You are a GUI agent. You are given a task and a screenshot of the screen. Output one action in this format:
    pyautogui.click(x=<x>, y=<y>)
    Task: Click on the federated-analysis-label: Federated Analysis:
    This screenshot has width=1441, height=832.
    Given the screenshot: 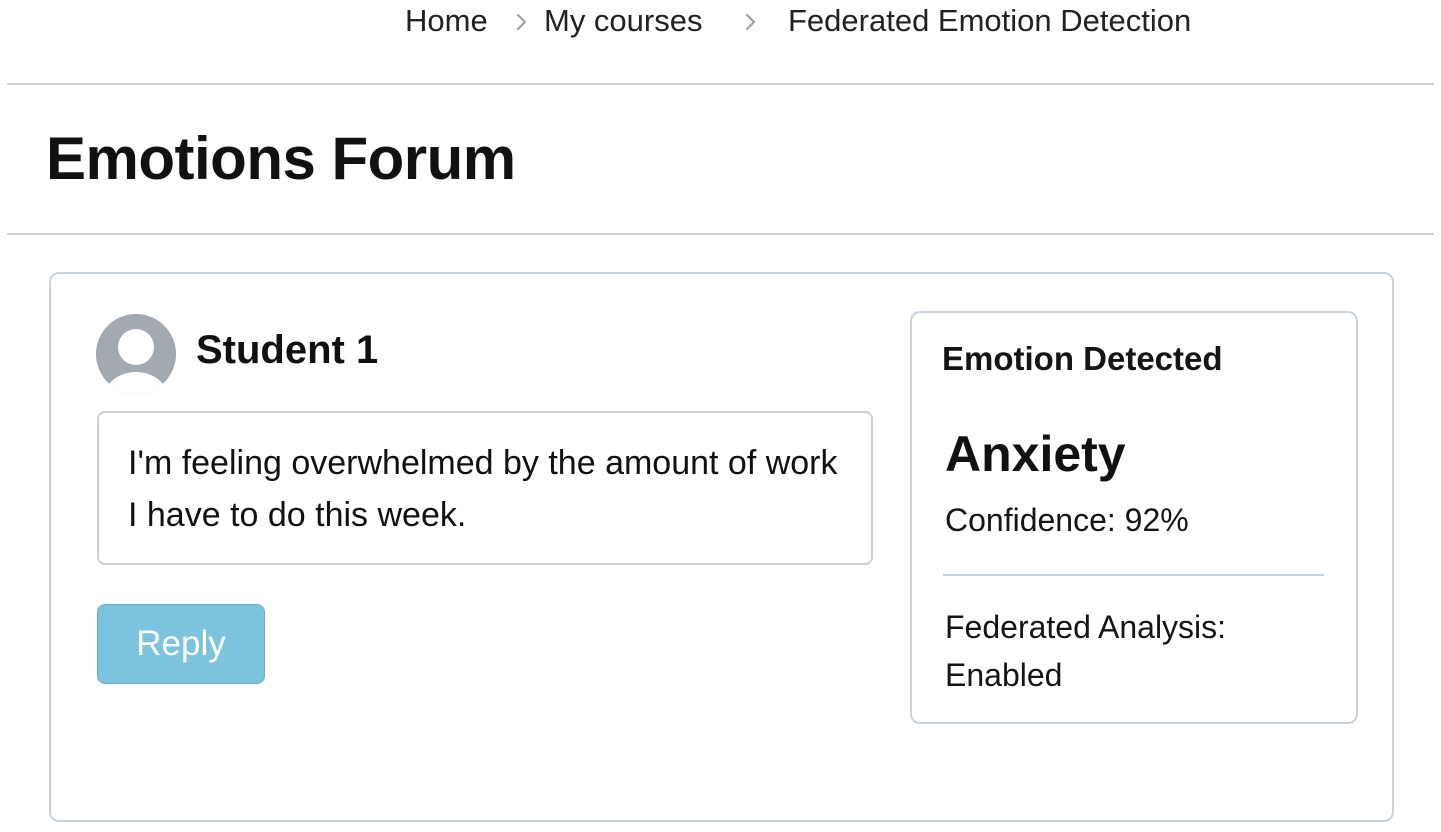 What is the action you would take?
    pyautogui.click(x=1086, y=627)
    